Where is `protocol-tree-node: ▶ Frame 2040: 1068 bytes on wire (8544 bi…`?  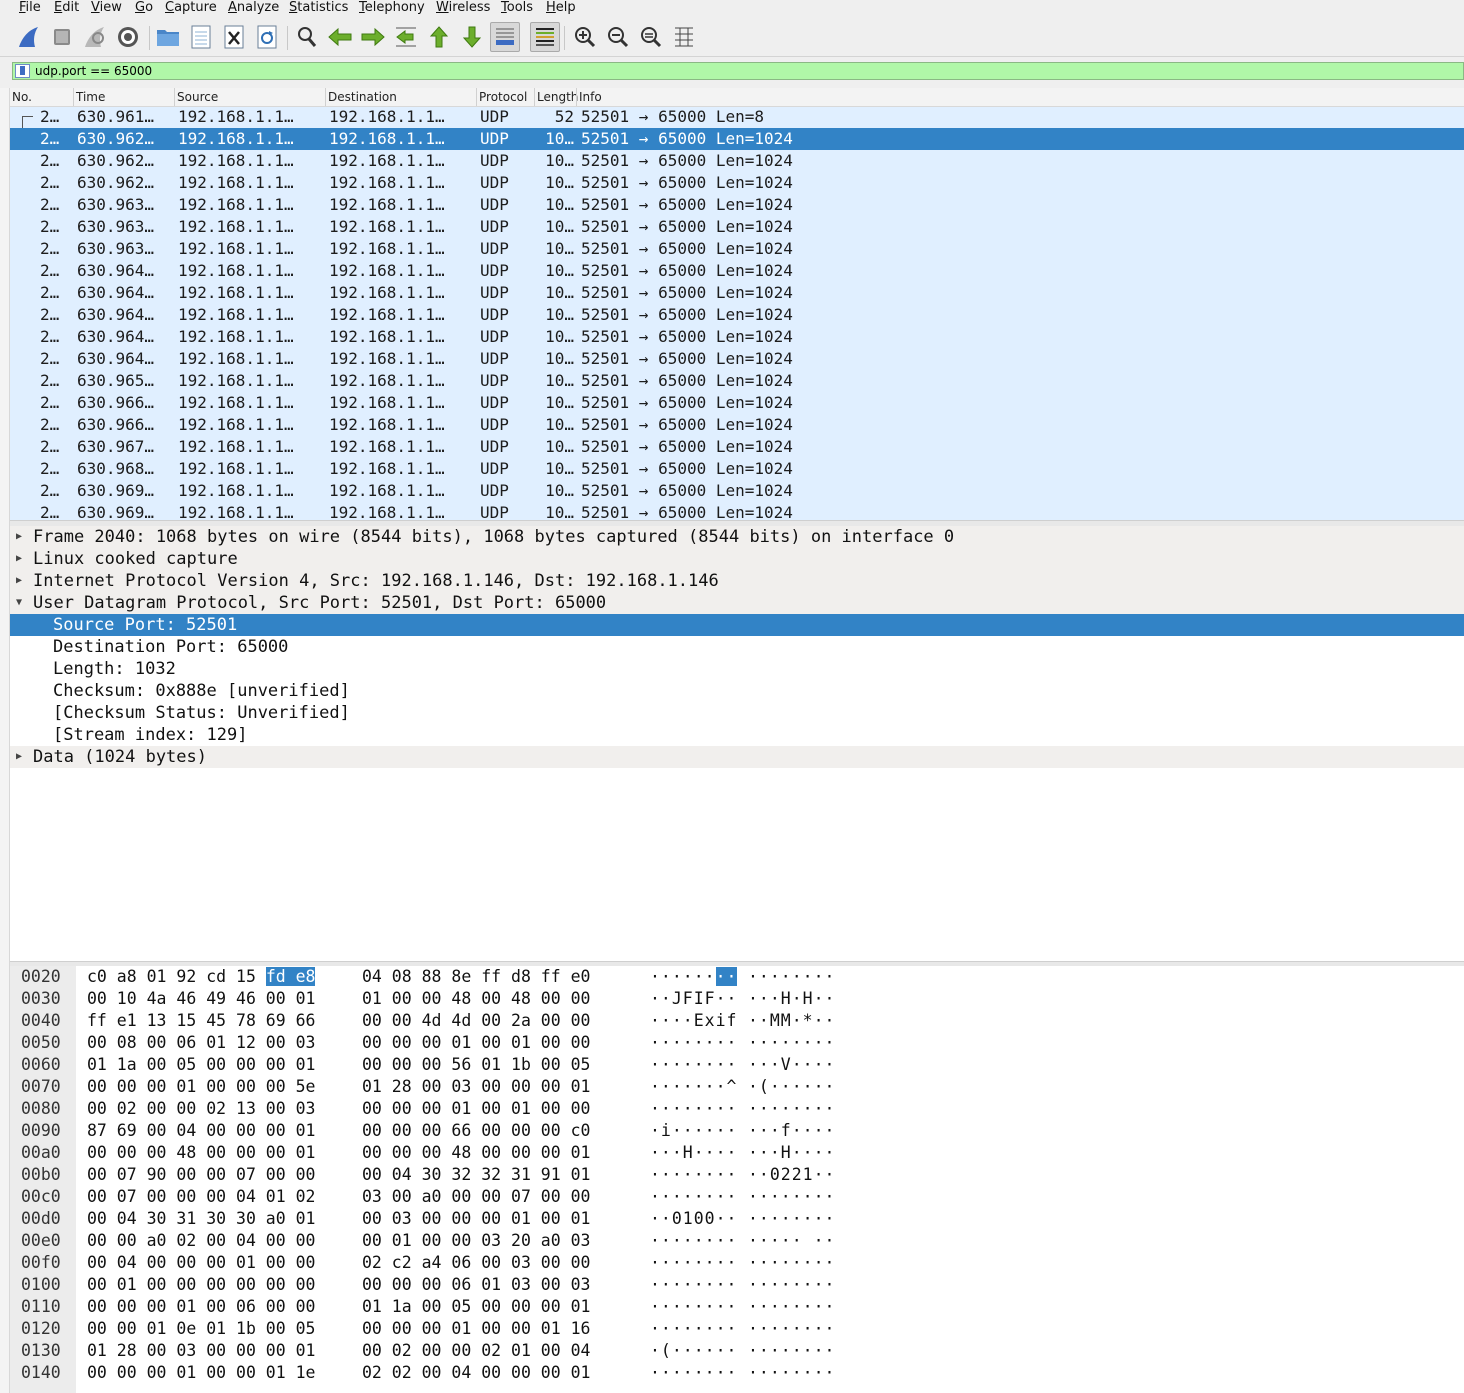 protocol-tree-node: ▶ Frame 2040: 1068 bytes on wire (8544 bi… is located at coordinates (737, 537).